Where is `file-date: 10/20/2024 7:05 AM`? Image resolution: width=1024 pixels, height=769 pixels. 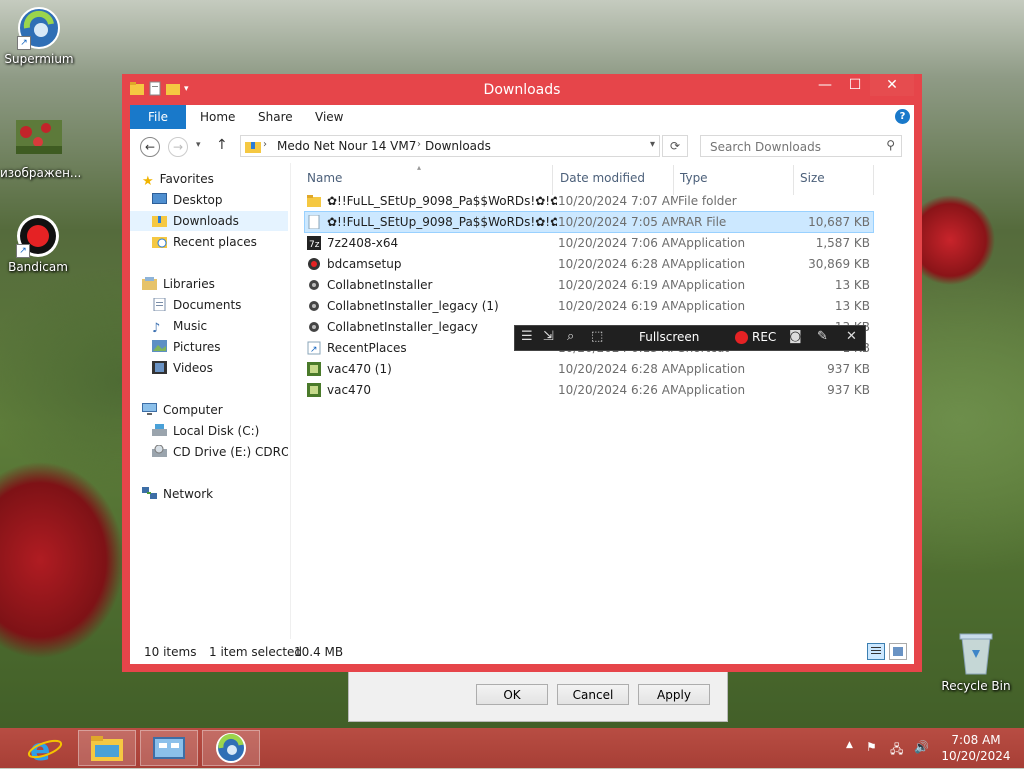 file-date: 10/20/2024 7:05 AM is located at coordinates (618, 222).